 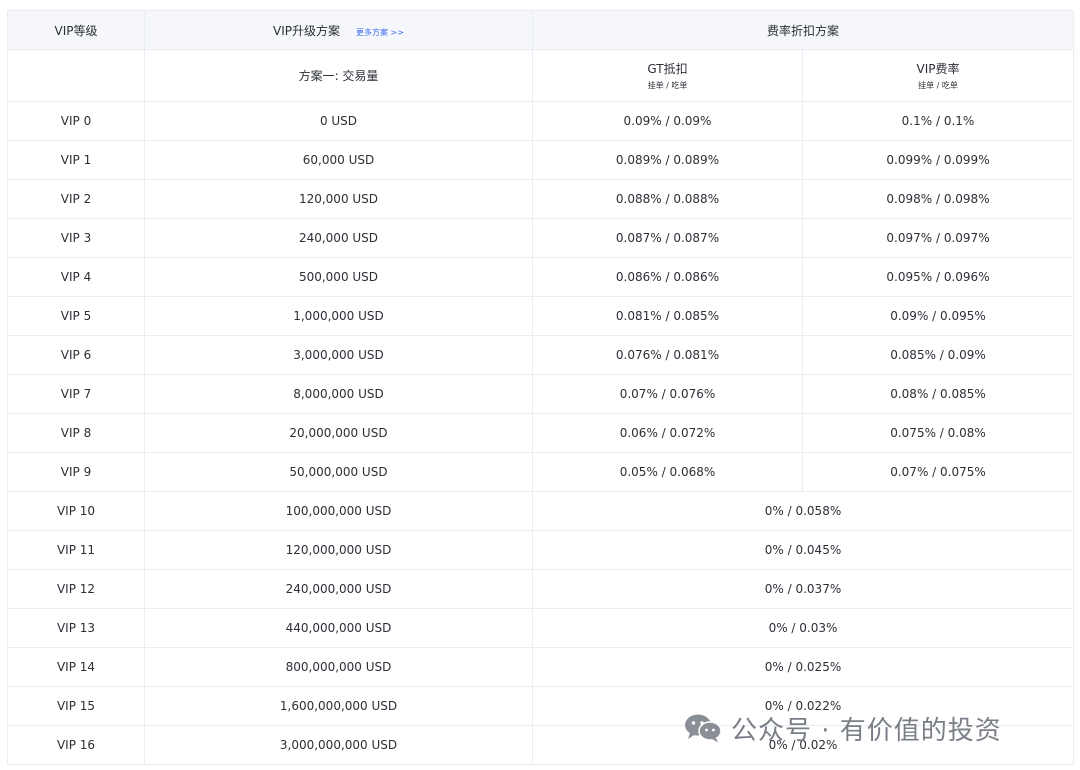 What do you see at coordinates (803, 628) in the screenshot?
I see `merged-rate-cell: 0% / 0.03%` at bounding box center [803, 628].